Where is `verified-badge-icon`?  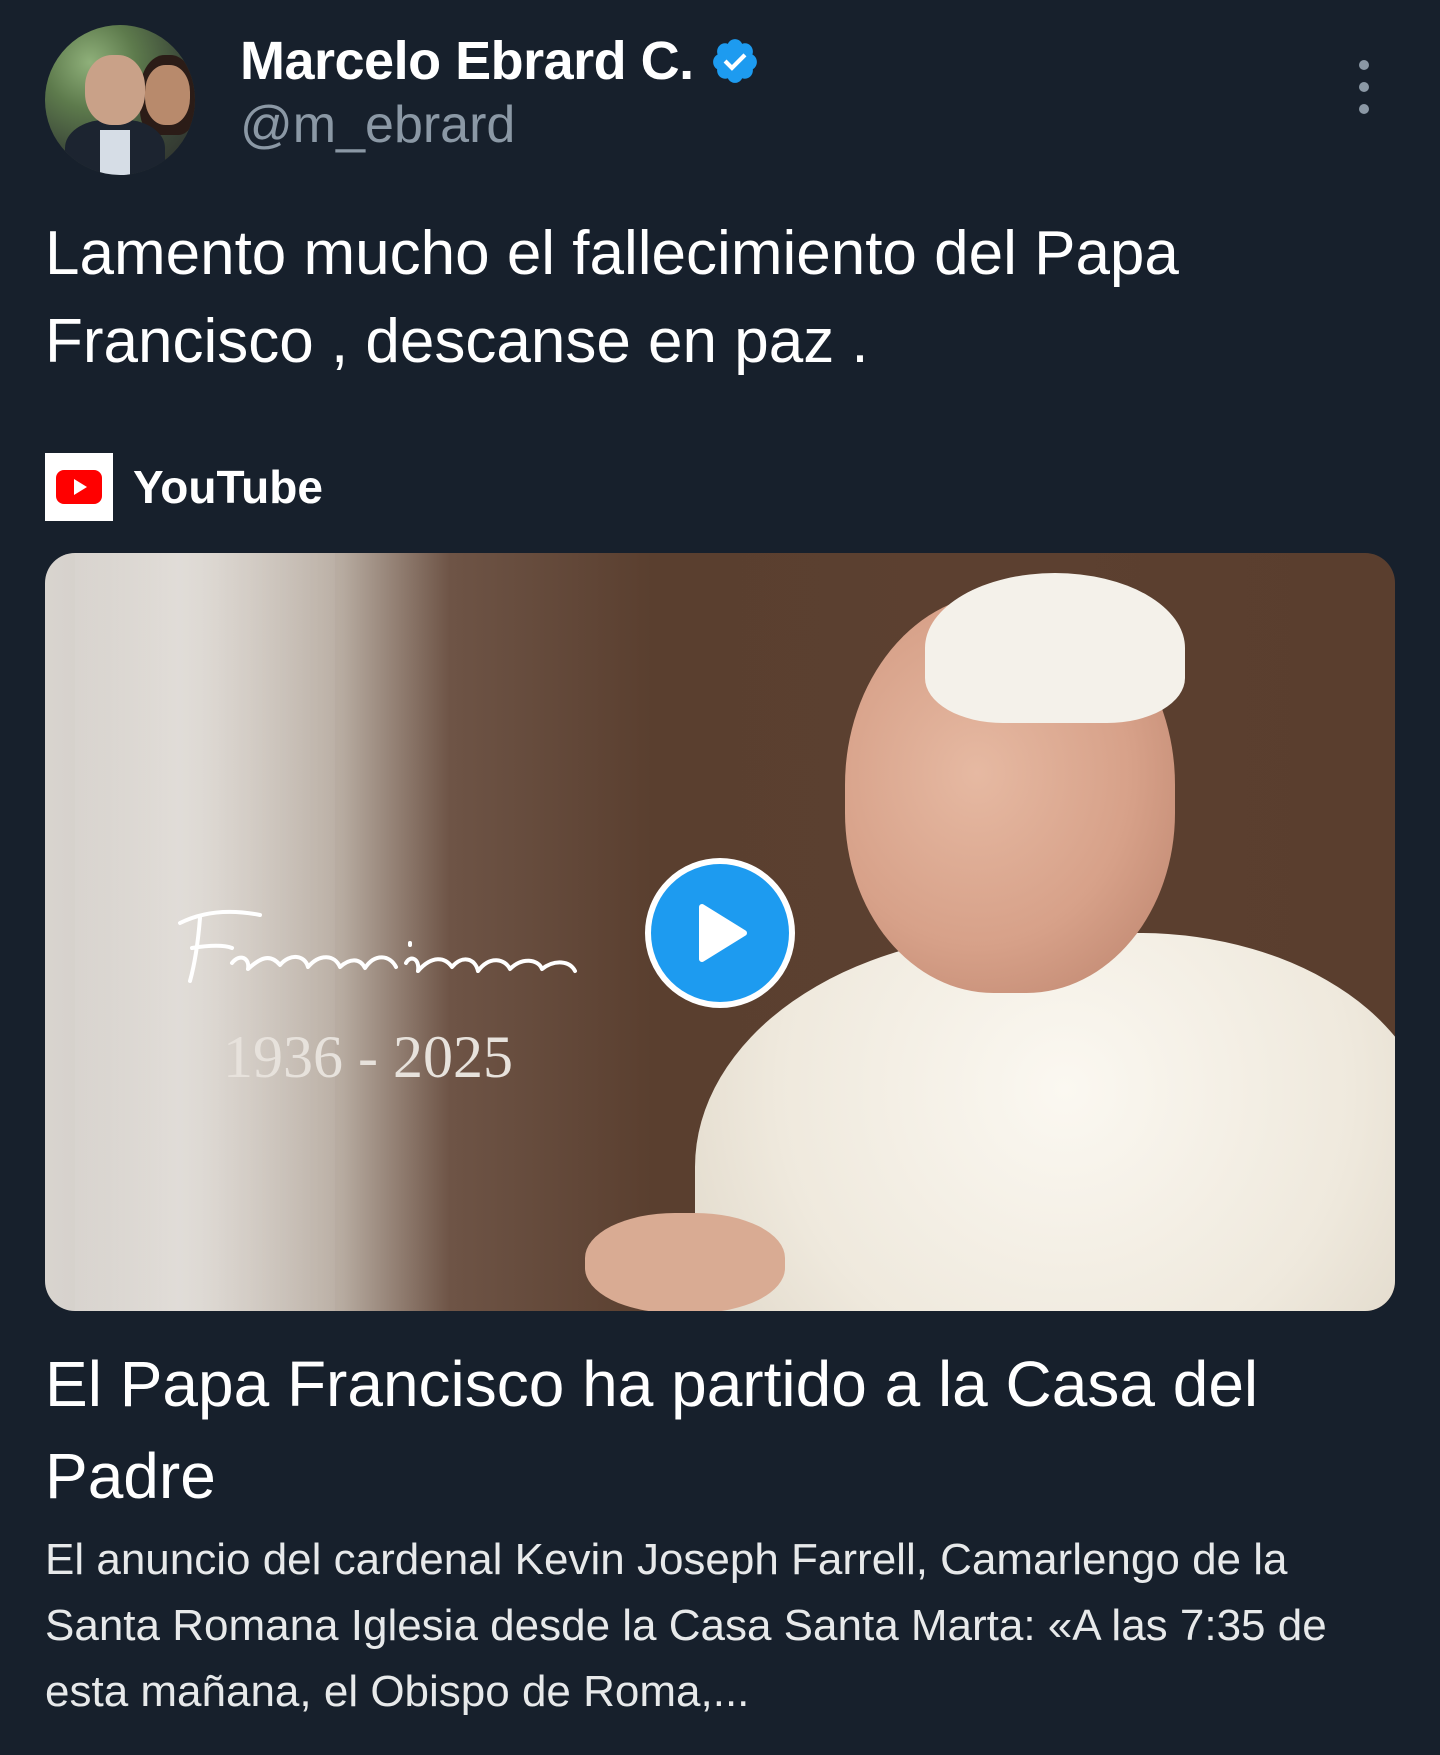
verified-badge-icon is located at coordinates (734, 61).